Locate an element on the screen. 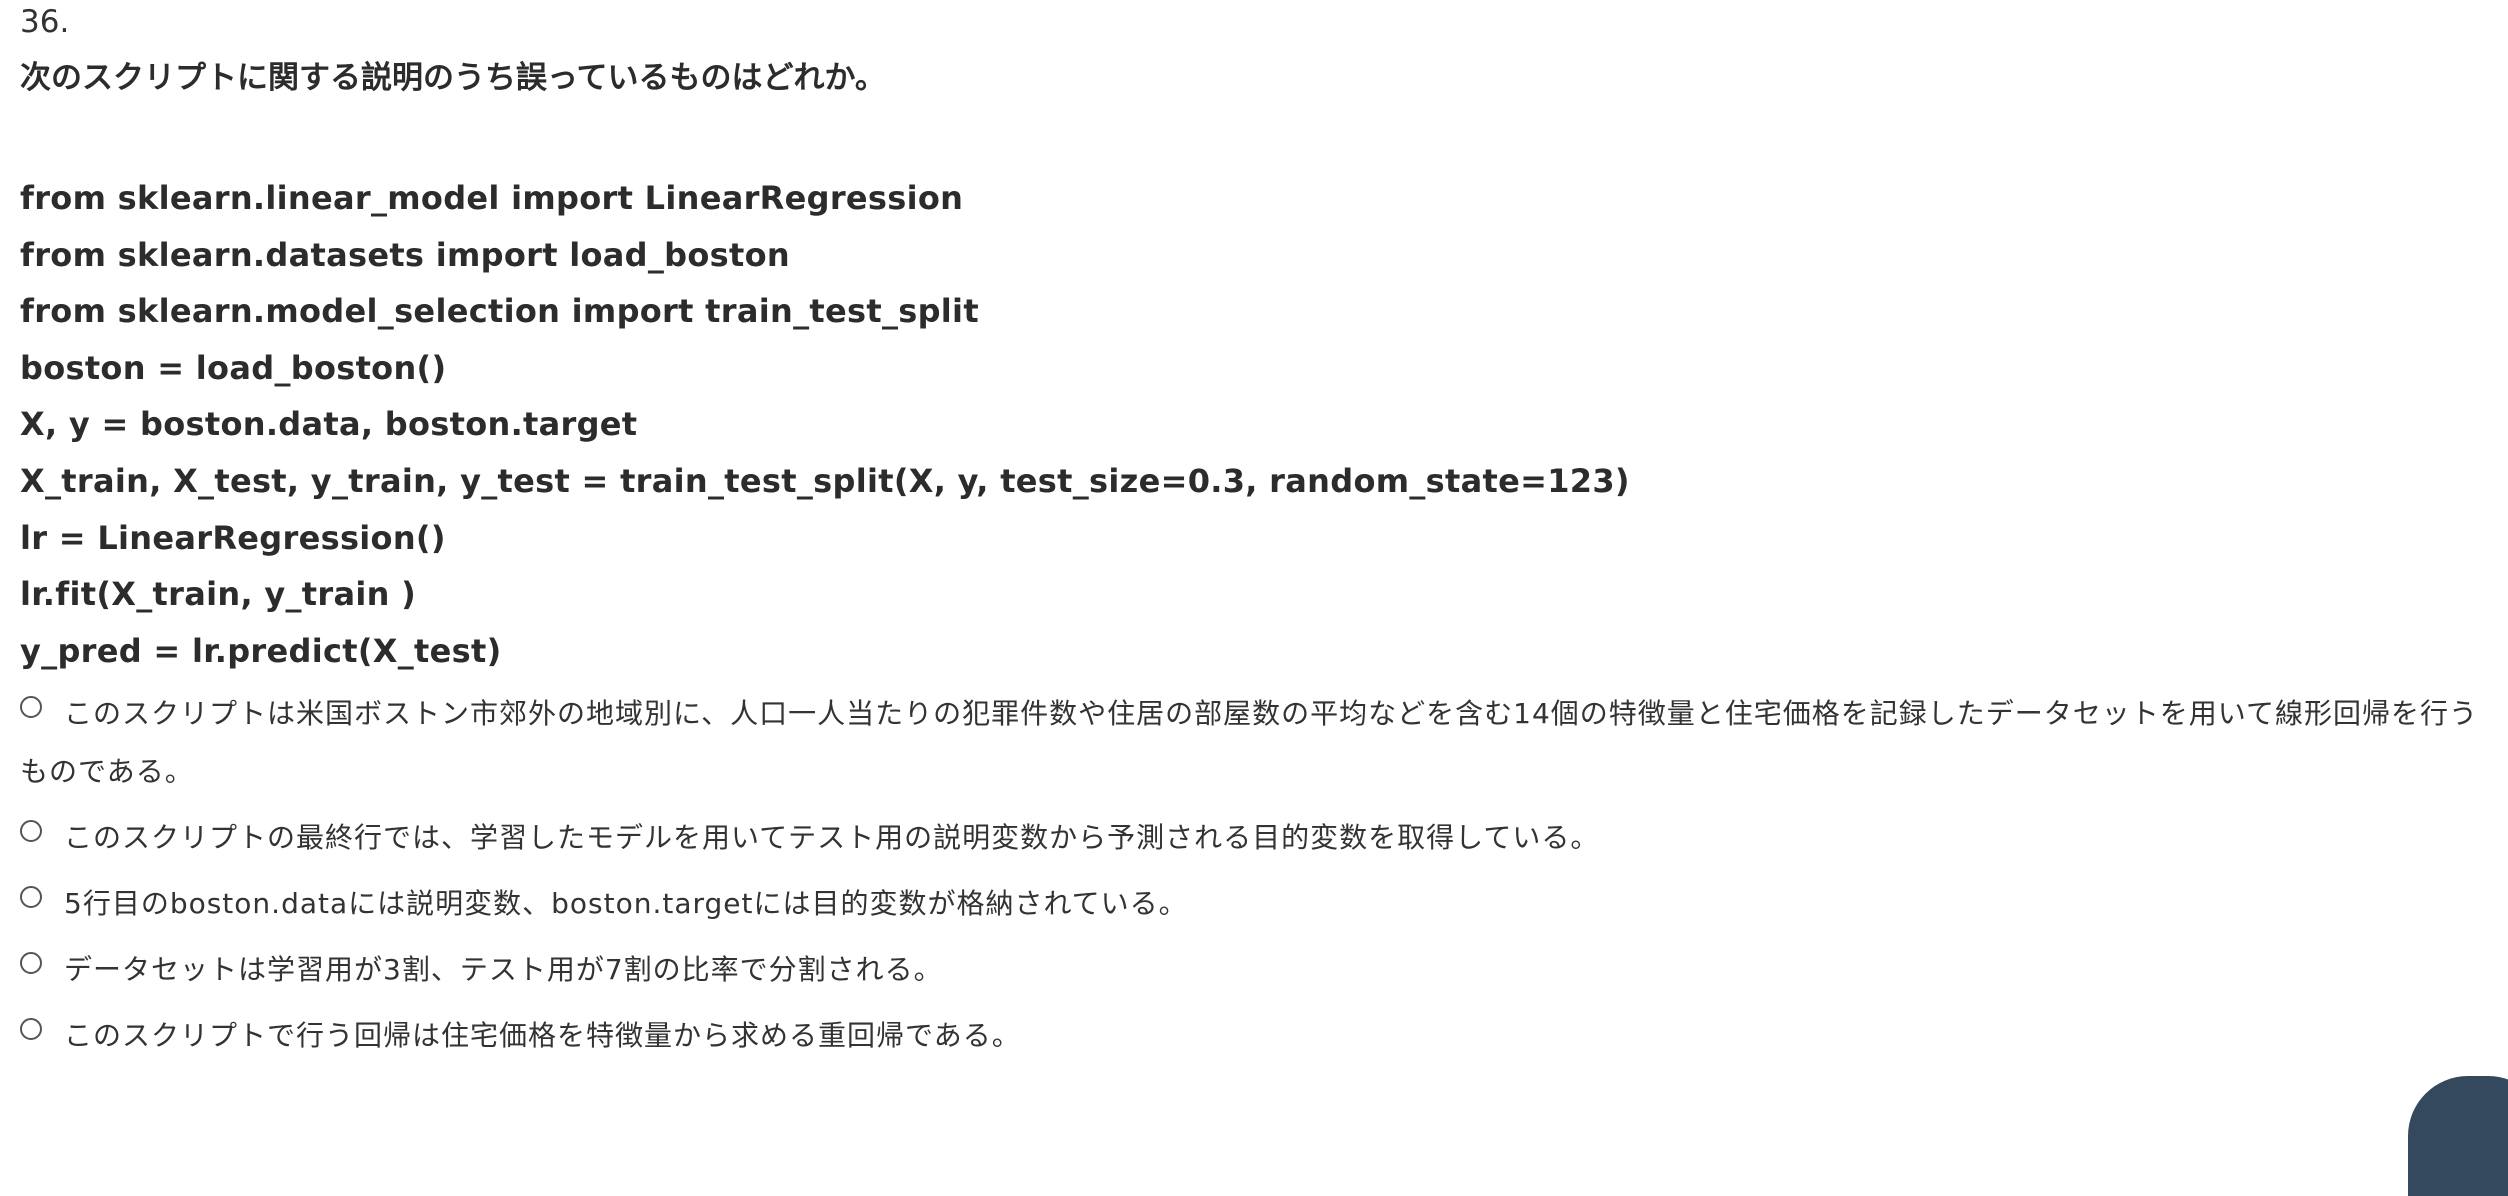 This screenshot has height=1196, width=2508. question-number: 36. is located at coordinates (45, 22).